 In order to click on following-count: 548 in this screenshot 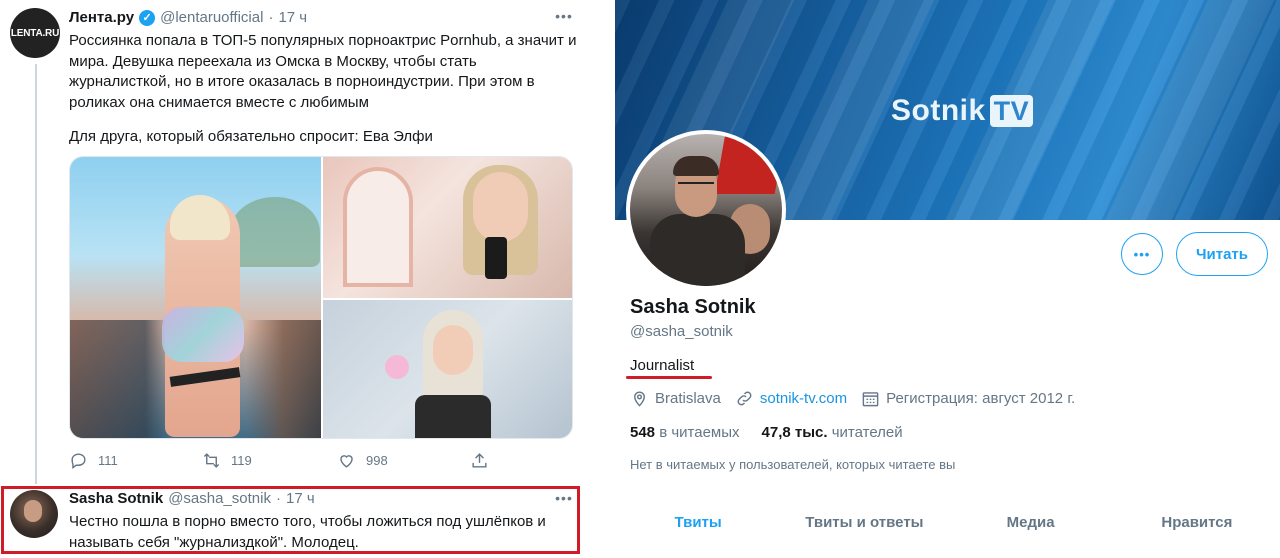, I will do `click(643, 432)`.